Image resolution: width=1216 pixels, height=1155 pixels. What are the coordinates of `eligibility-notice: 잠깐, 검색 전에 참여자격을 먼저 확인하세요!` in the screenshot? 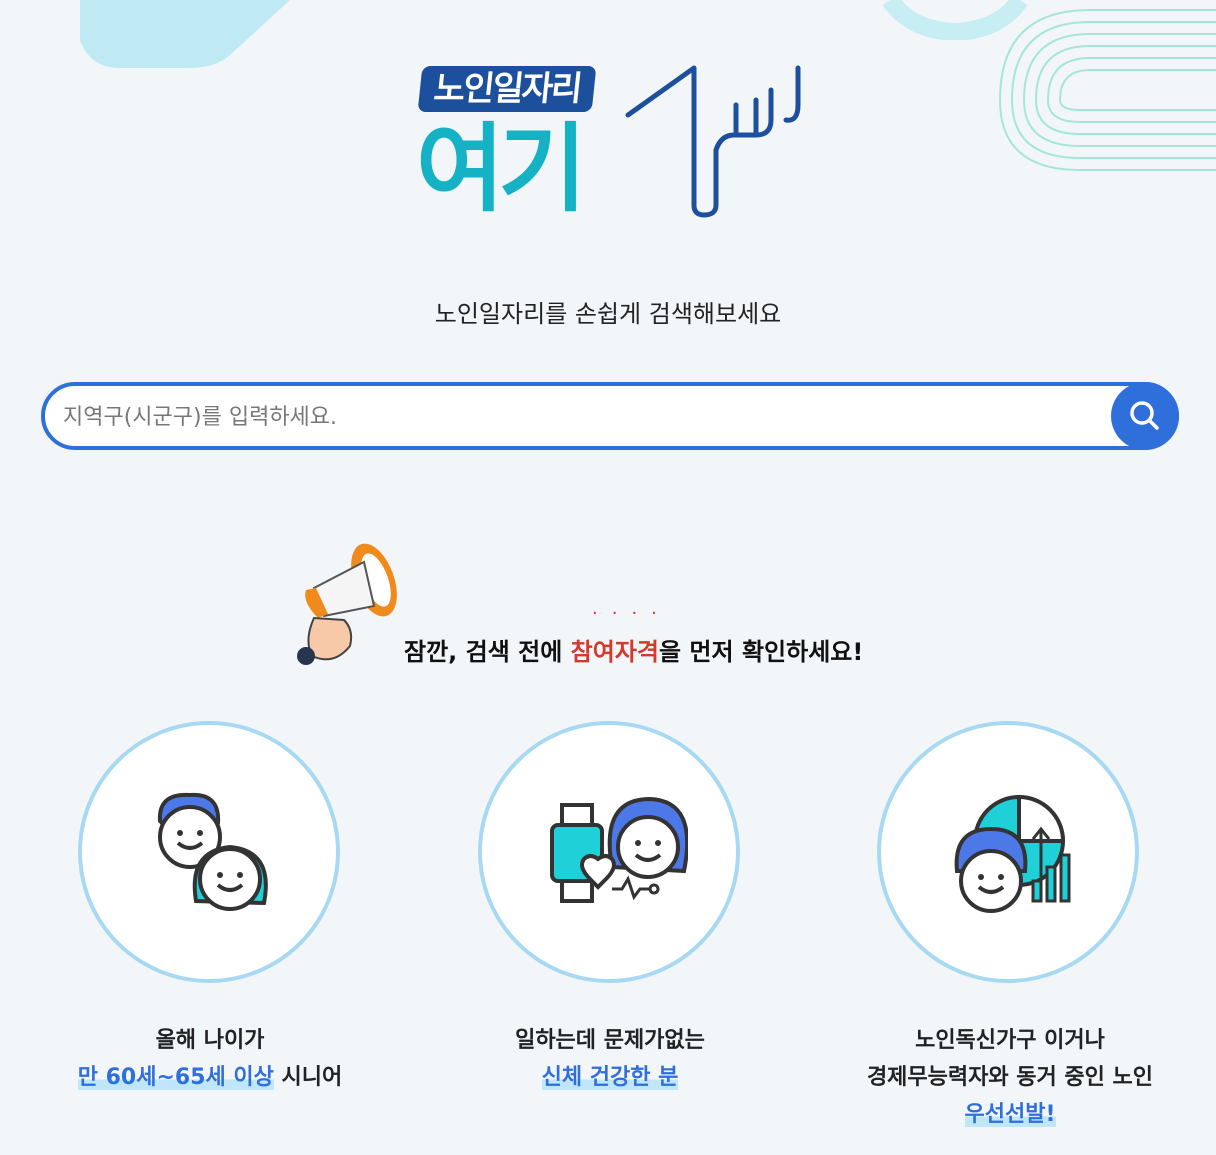 It's located at (633, 649).